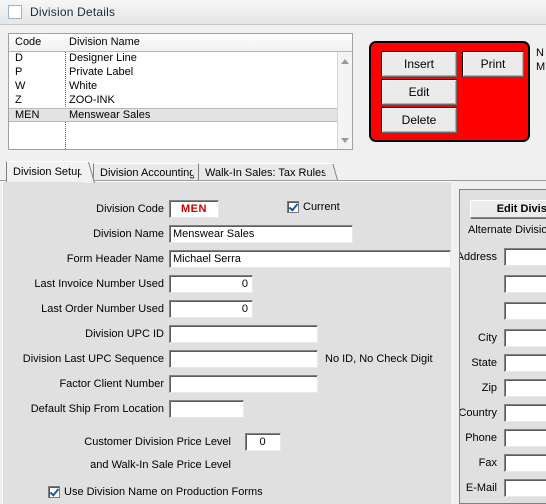 Image resolution: width=546 pixels, height=504 pixels. I want to click on window-titlebar: Division Details, so click(273, 12).